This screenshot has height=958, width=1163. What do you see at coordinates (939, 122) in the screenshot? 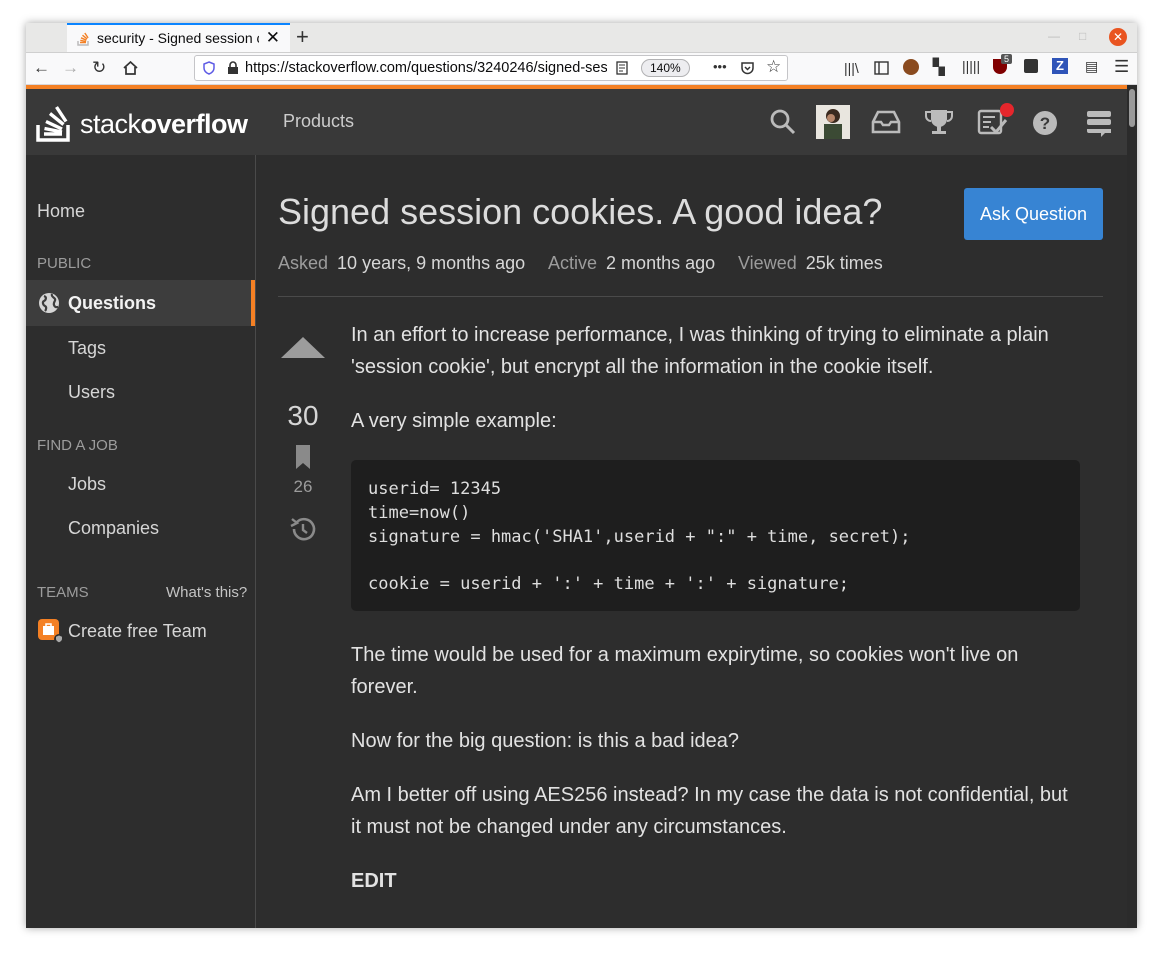
I see `achievements-trophy-icon` at bounding box center [939, 122].